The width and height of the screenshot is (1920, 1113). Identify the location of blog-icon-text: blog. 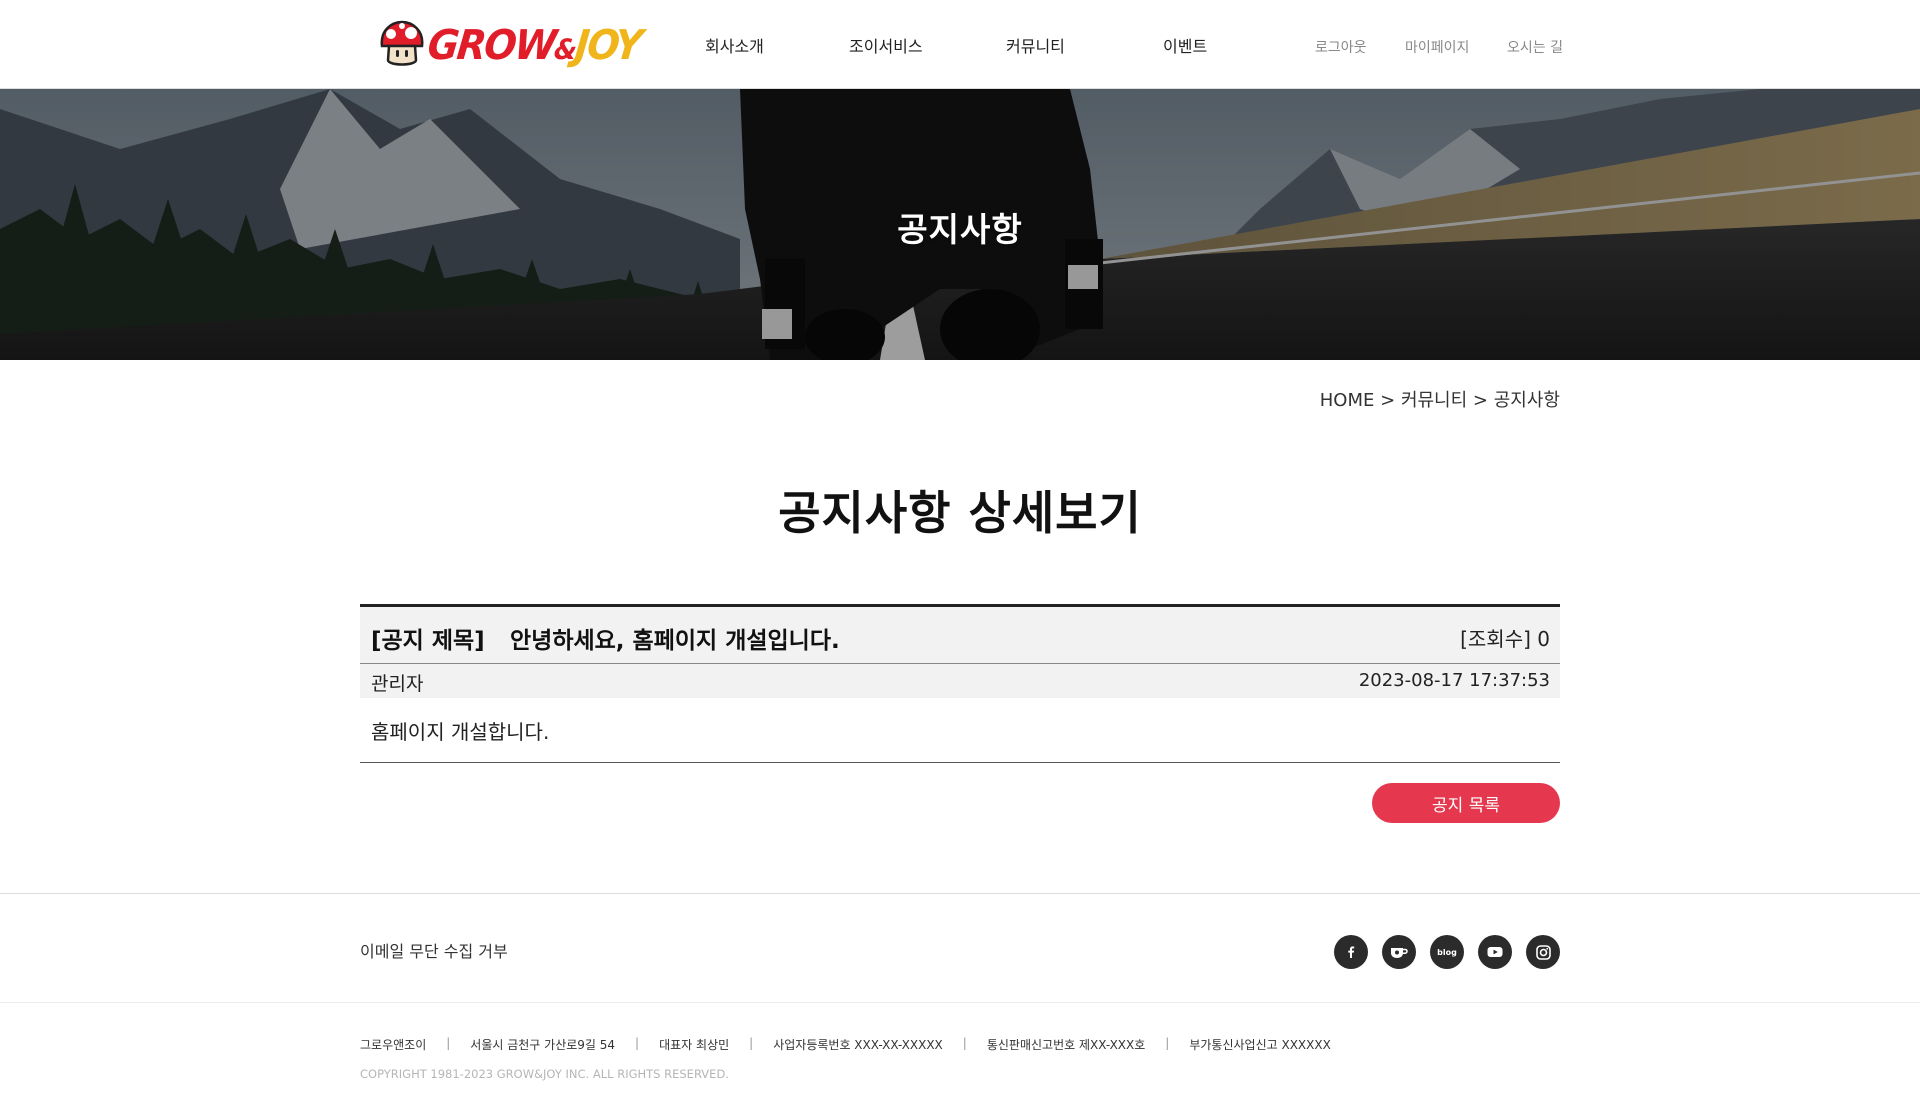
(1447, 952).